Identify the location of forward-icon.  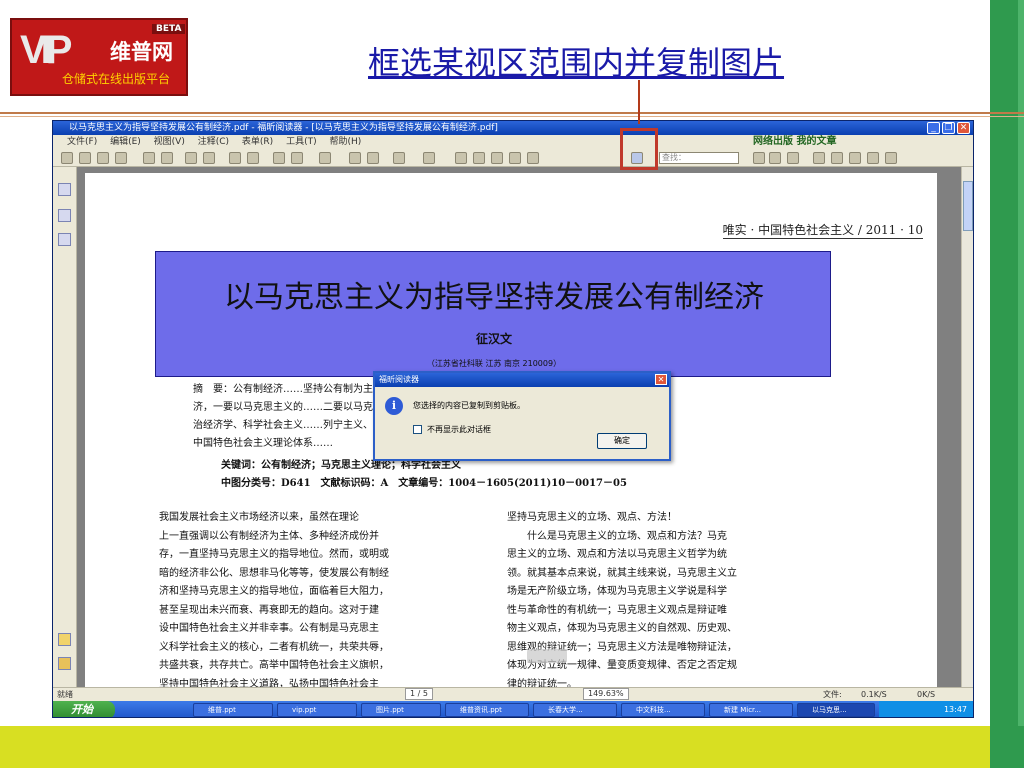
(209, 158).